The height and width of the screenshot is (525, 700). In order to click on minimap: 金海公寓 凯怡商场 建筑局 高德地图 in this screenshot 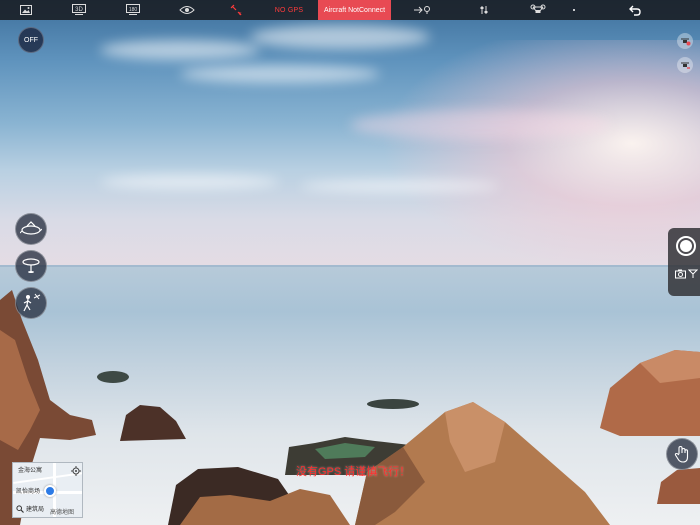, I will do `click(47, 490)`.